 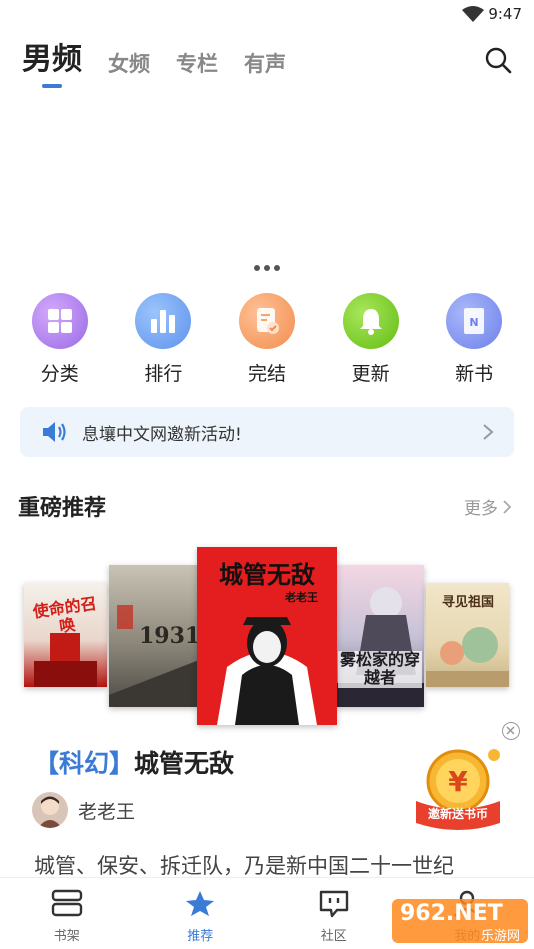 I want to click on wifi-icon, so click(x=473, y=14).